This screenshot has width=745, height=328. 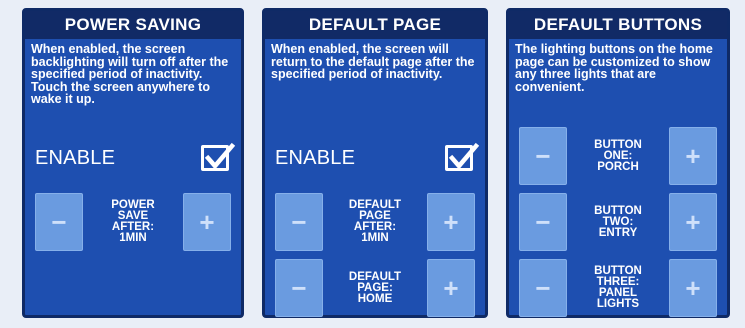 I want to click on button-two-label: BUTTON TWO: ENTRY, so click(x=618, y=221).